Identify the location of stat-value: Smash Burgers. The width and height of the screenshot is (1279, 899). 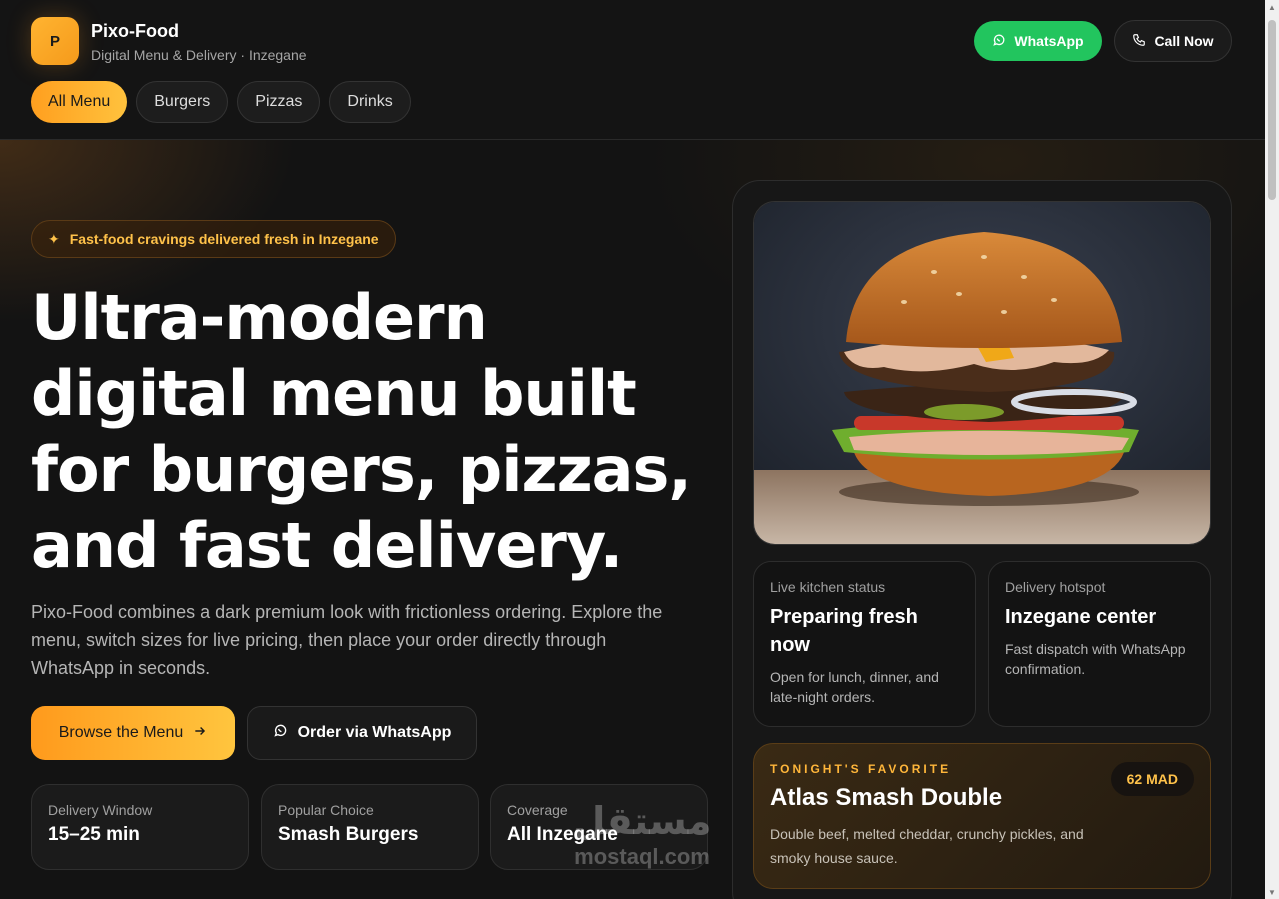
(348, 834).